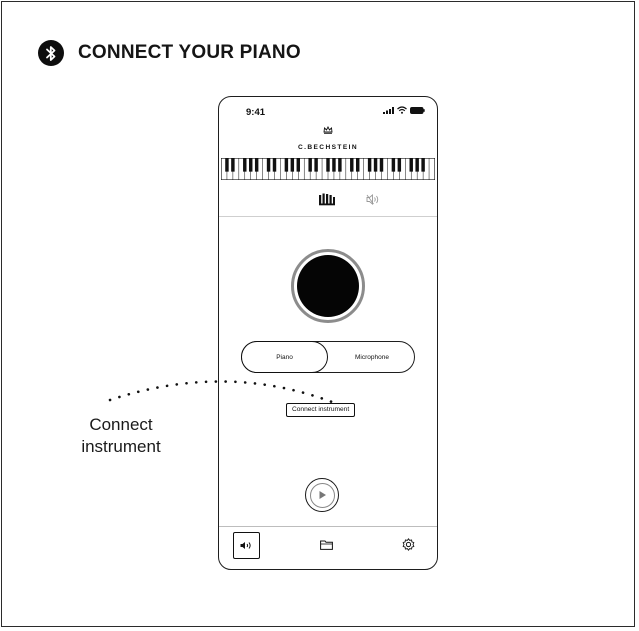 The width and height of the screenshot is (639, 631). What do you see at coordinates (328, 147) in the screenshot?
I see `brand-name: C.BECHSTEIN` at bounding box center [328, 147].